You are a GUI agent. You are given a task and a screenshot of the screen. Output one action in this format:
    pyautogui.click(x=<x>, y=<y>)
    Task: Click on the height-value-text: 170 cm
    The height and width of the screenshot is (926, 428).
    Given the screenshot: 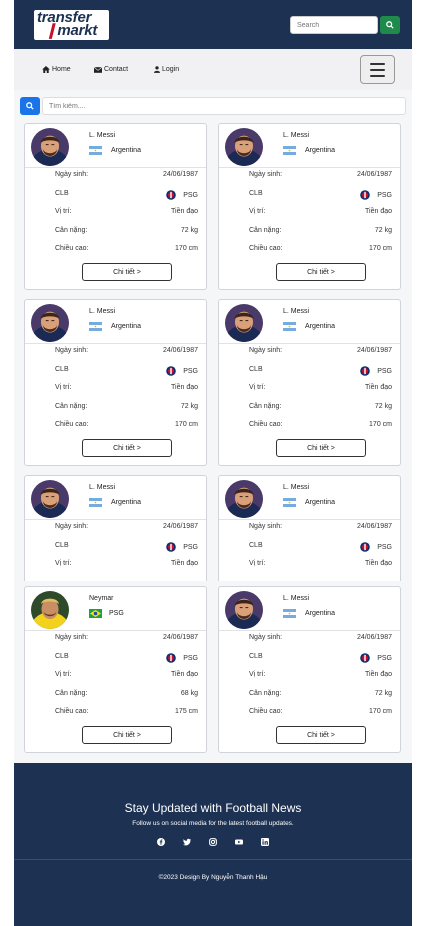 What is the action you would take?
    pyautogui.click(x=380, y=248)
    